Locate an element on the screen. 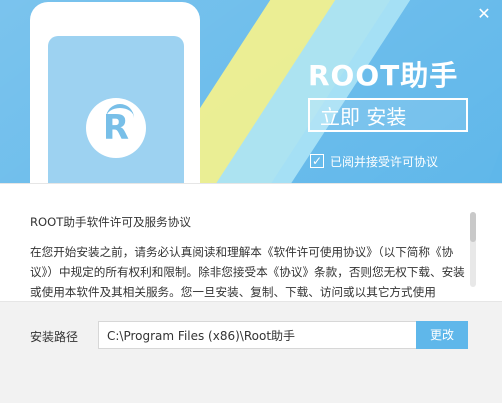  agree-checkbox: ✓ is located at coordinates (317, 161).